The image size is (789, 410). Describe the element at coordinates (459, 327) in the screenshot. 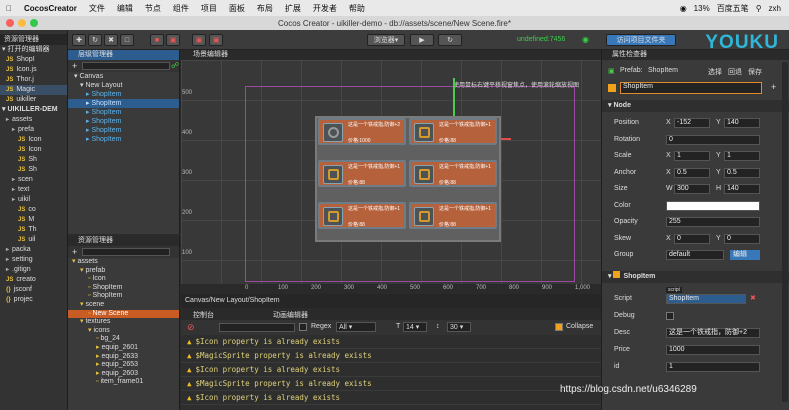

I see `line-height-select: 30 ▾` at that location.